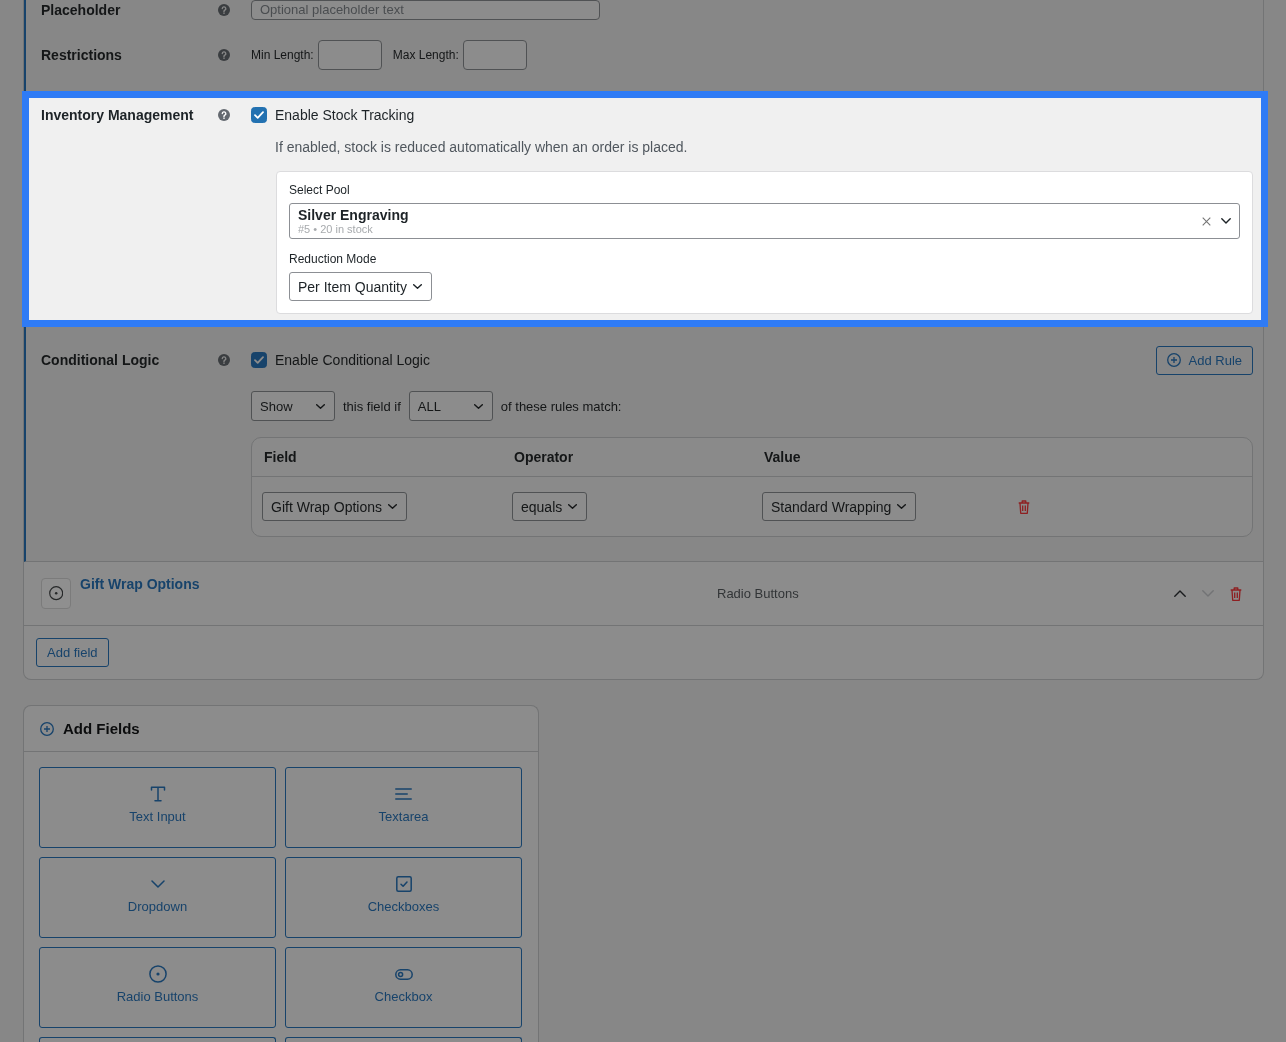 The height and width of the screenshot is (1042, 1286). Describe the element at coordinates (100, 360) in the screenshot. I see `setting-label: Conditional Logic` at that location.